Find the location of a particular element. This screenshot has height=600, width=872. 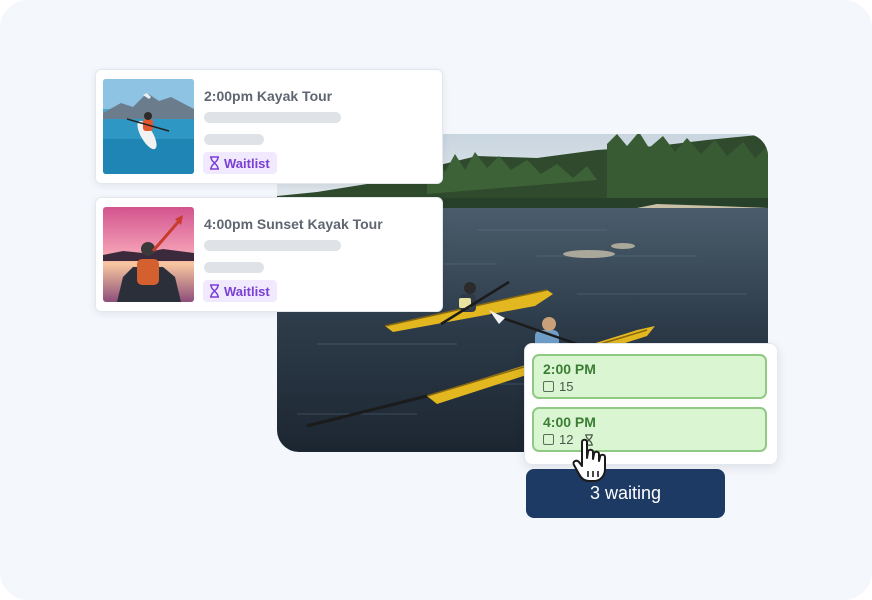

hand-pointer-icon is located at coordinates (591, 463).